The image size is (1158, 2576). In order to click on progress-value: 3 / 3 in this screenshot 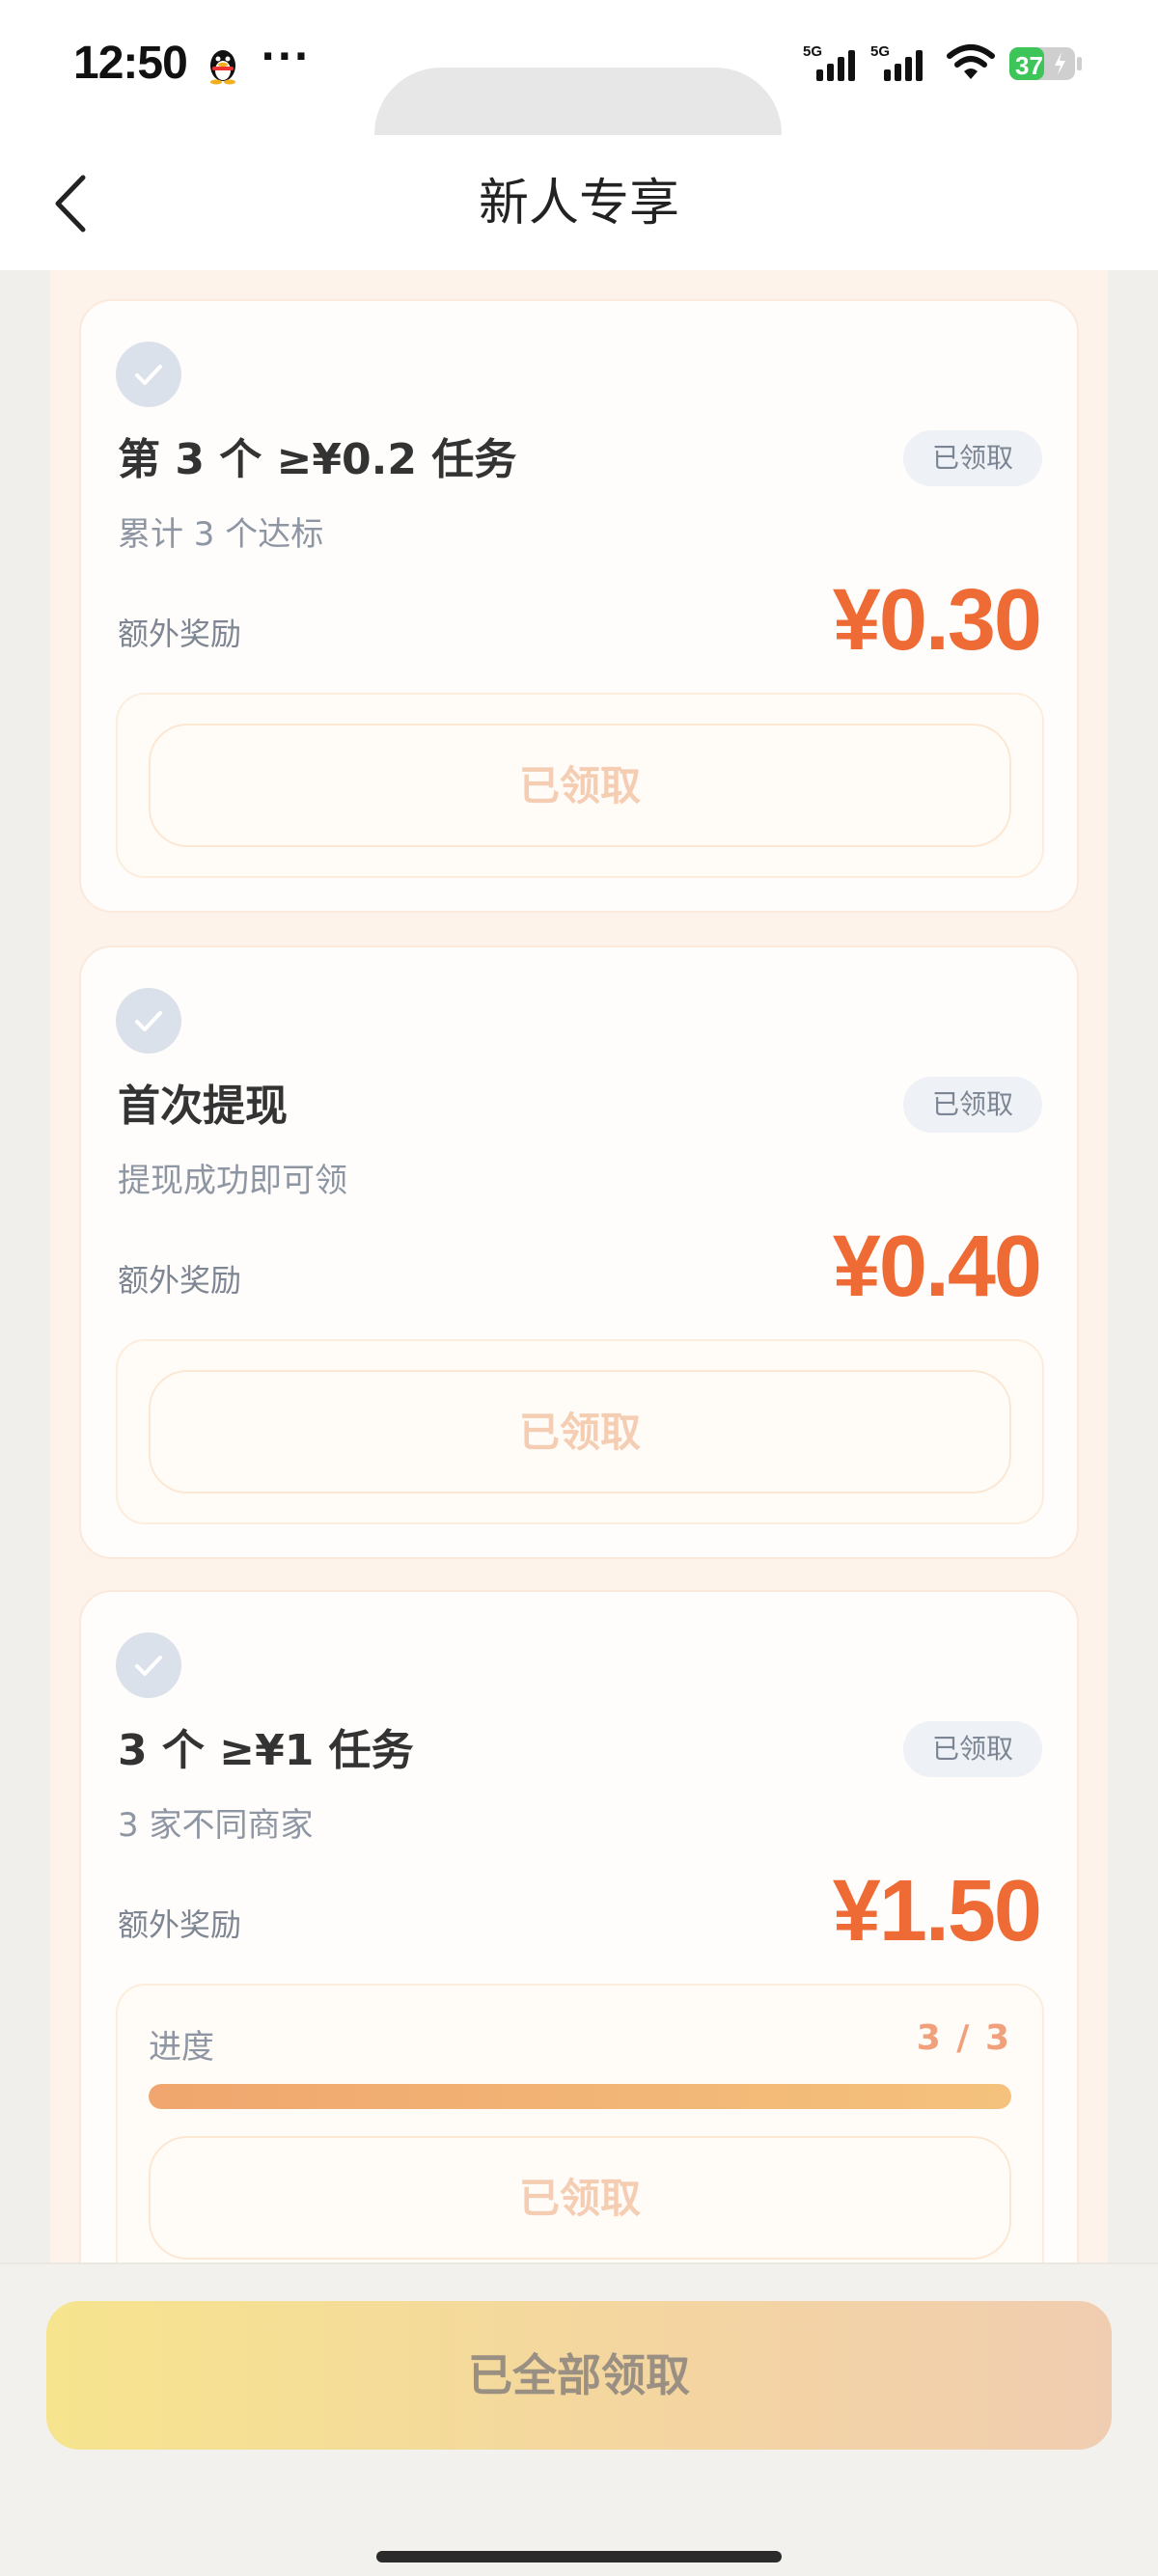, I will do `click(963, 2038)`.